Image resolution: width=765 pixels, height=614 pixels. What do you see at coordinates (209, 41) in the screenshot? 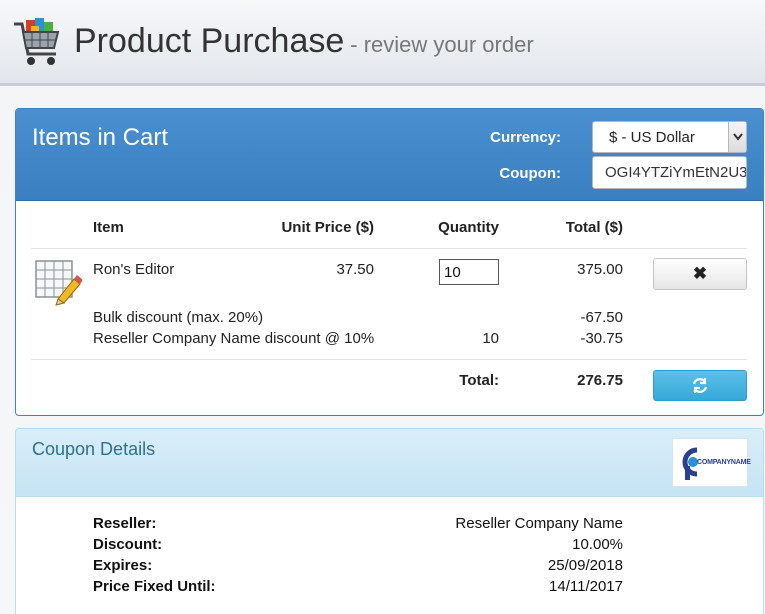
I see `page-title-text: Product Purchase` at bounding box center [209, 41].